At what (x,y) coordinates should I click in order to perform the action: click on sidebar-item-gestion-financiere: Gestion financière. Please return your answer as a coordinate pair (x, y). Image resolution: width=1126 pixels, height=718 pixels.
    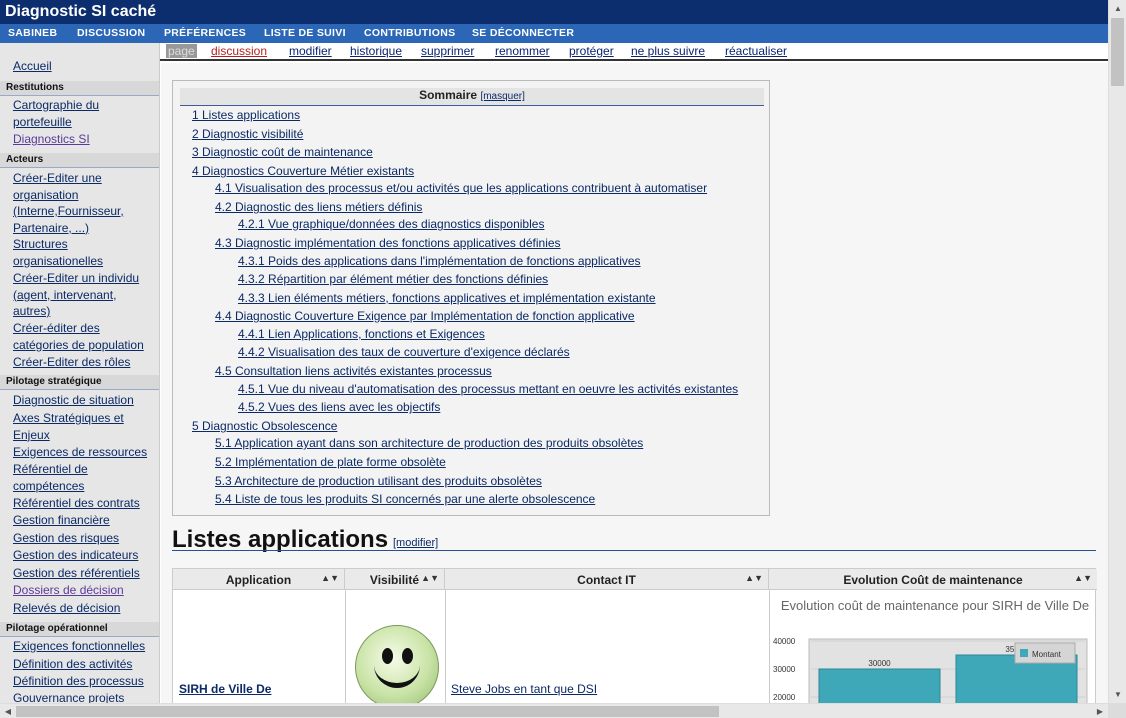
    Looking at the image, I should click on (83, 520).